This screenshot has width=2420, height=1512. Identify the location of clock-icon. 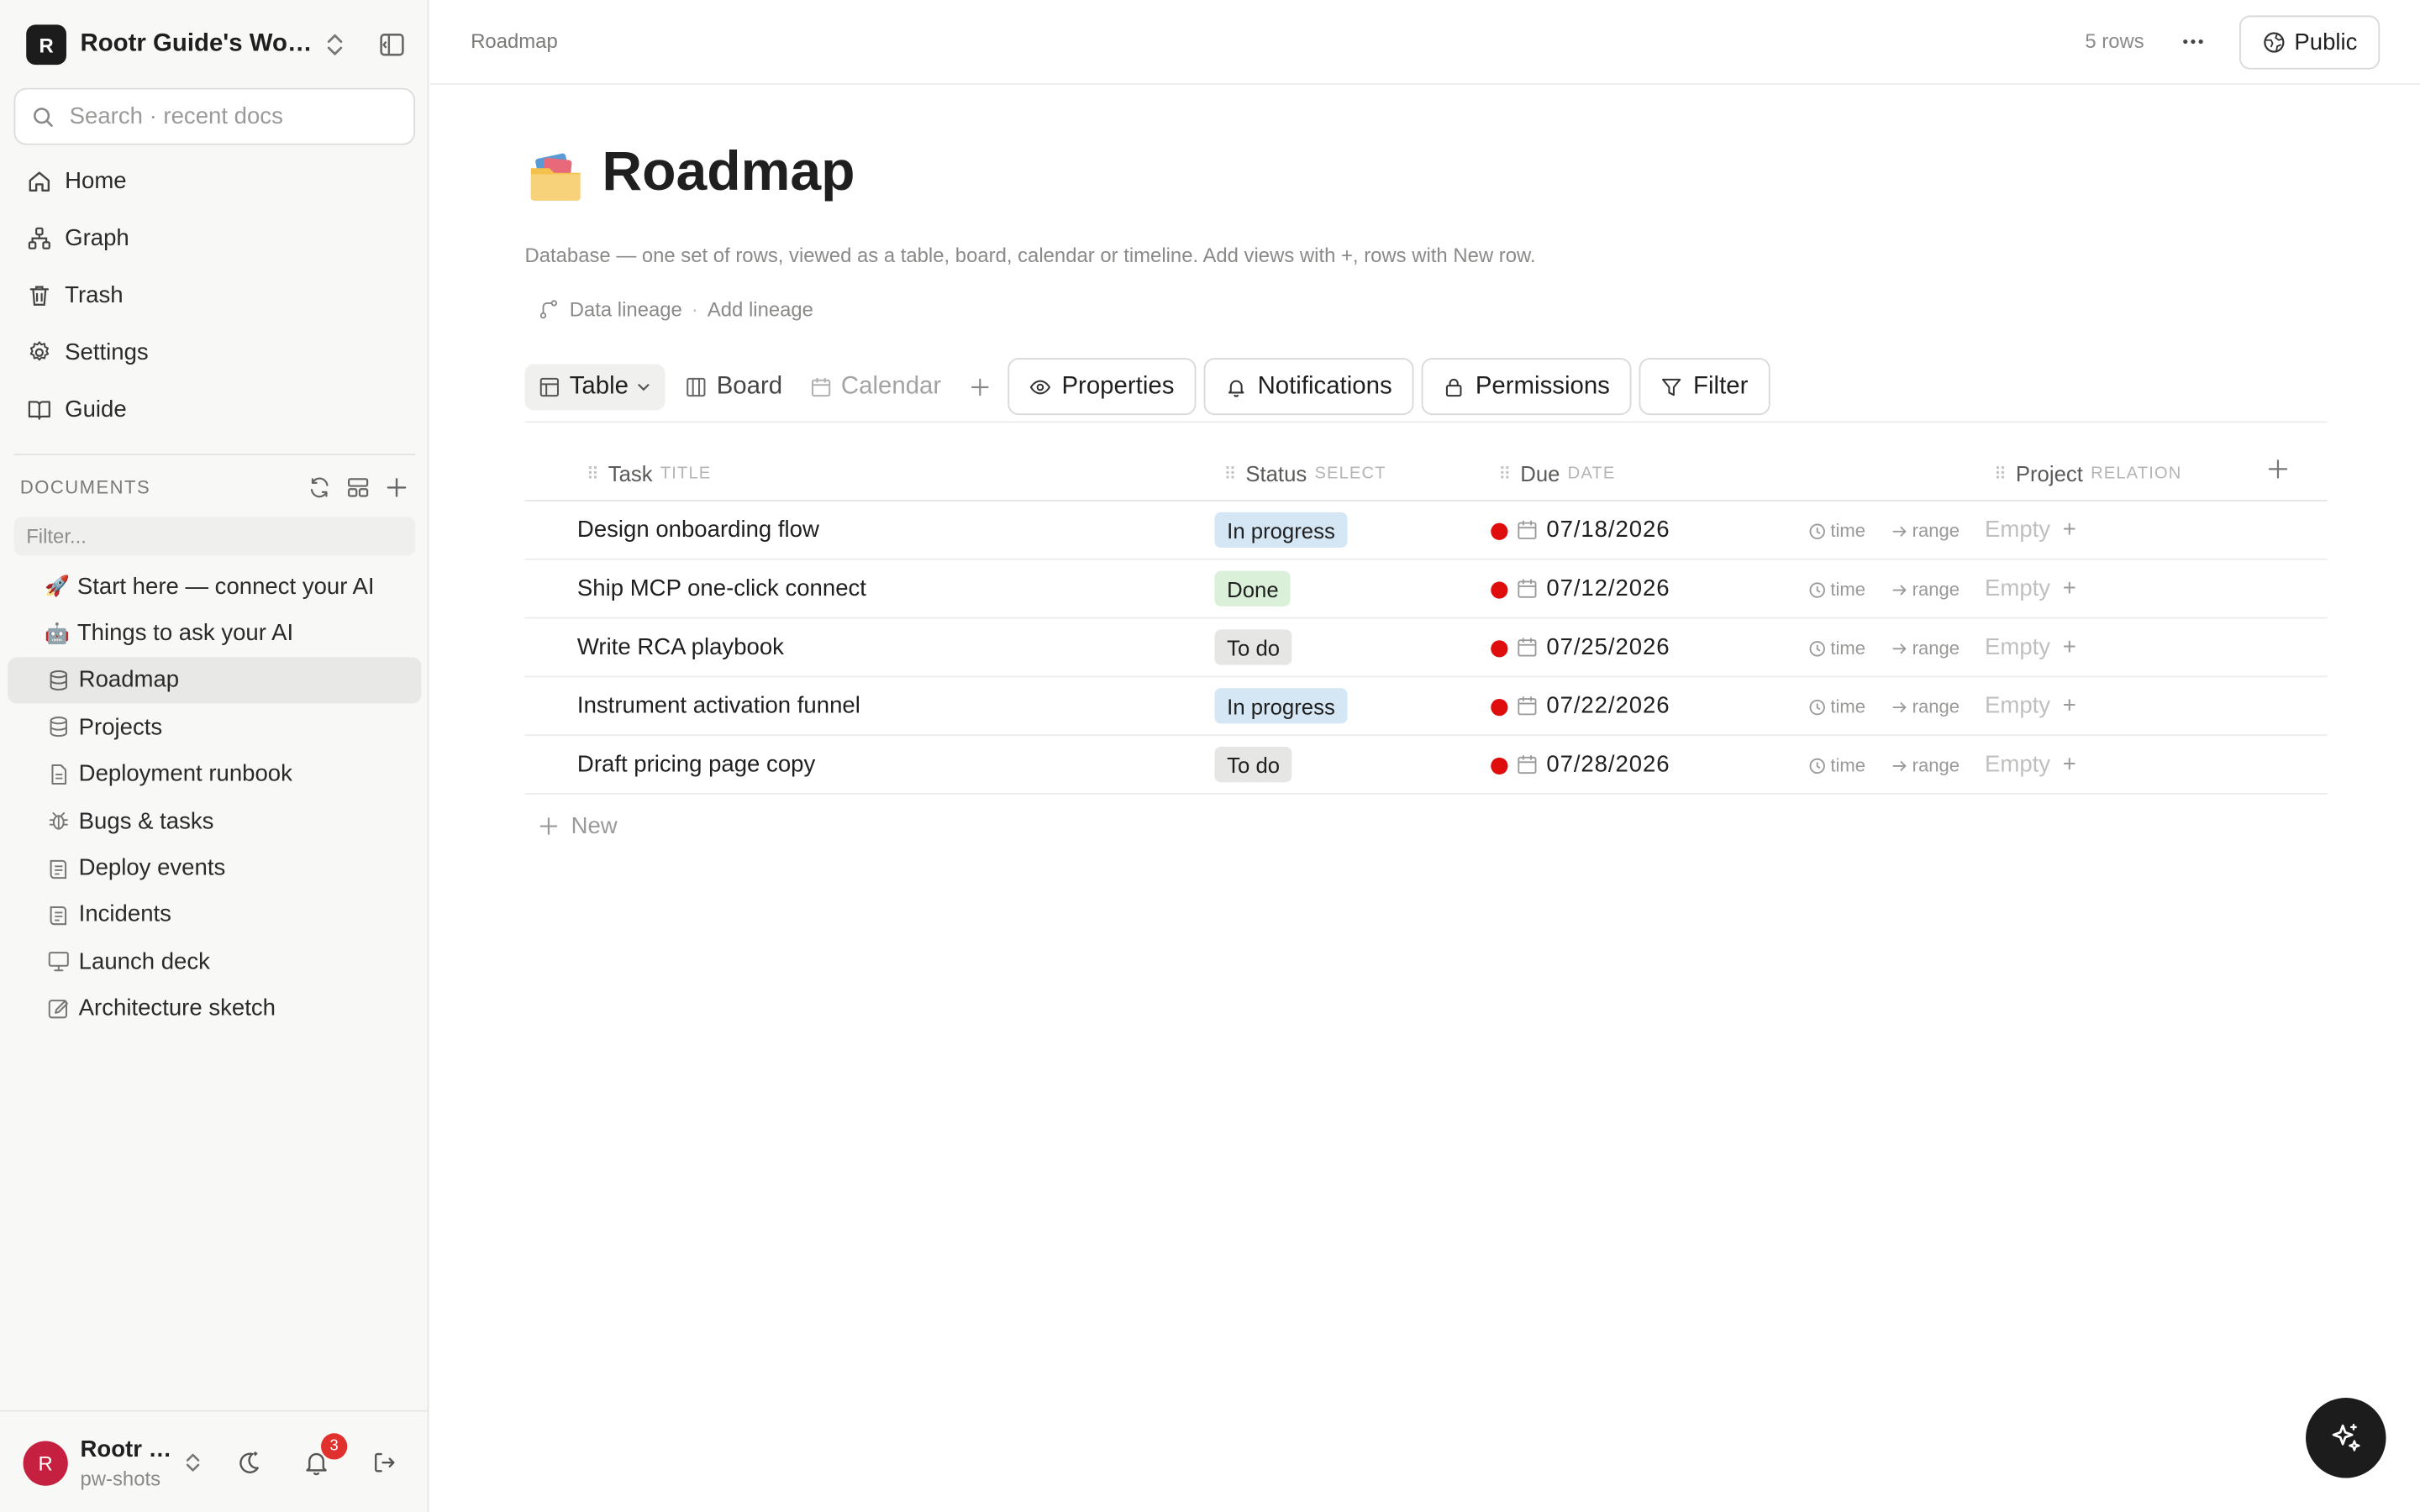
(1817, 589).